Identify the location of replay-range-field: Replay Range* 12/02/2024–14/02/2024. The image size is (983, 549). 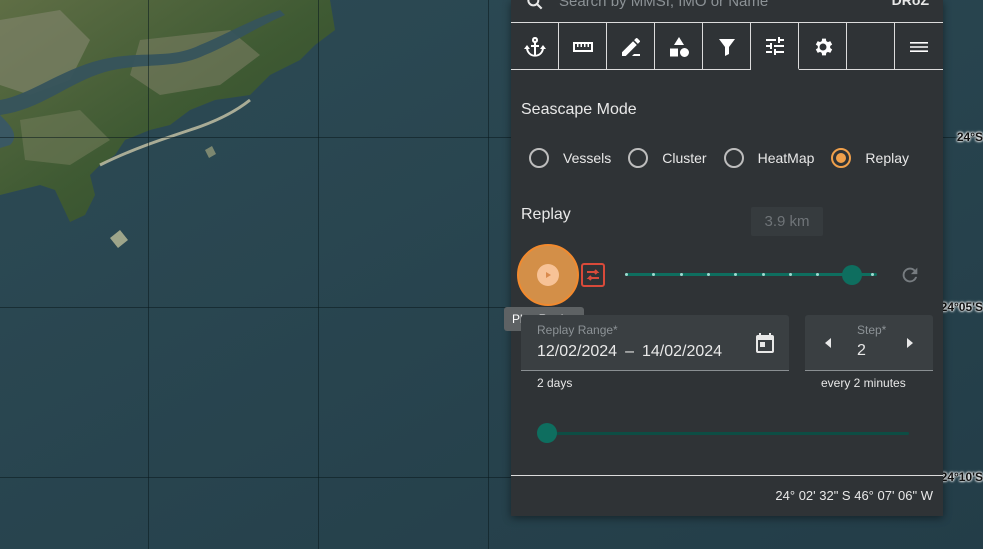
(655, 343).